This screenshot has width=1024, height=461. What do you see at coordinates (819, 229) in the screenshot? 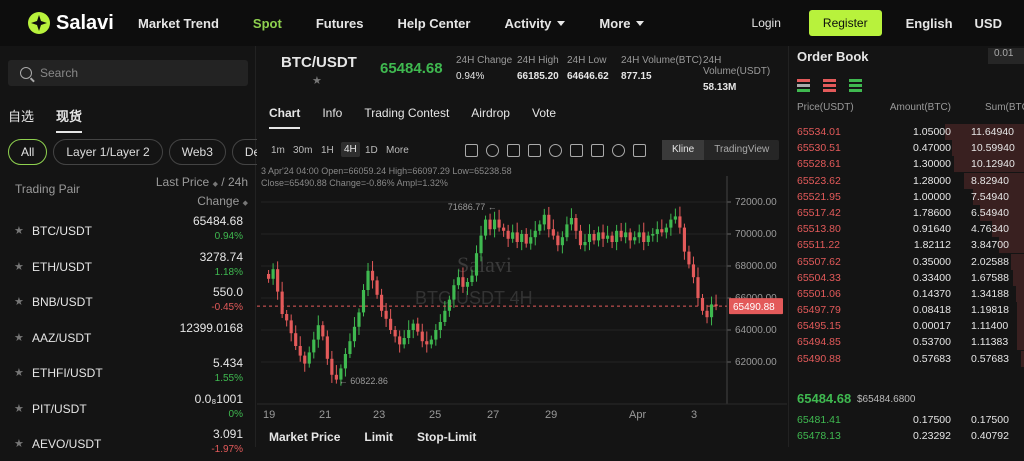
I see `ask-price: 65513.80` at bounding box center [819, 229].